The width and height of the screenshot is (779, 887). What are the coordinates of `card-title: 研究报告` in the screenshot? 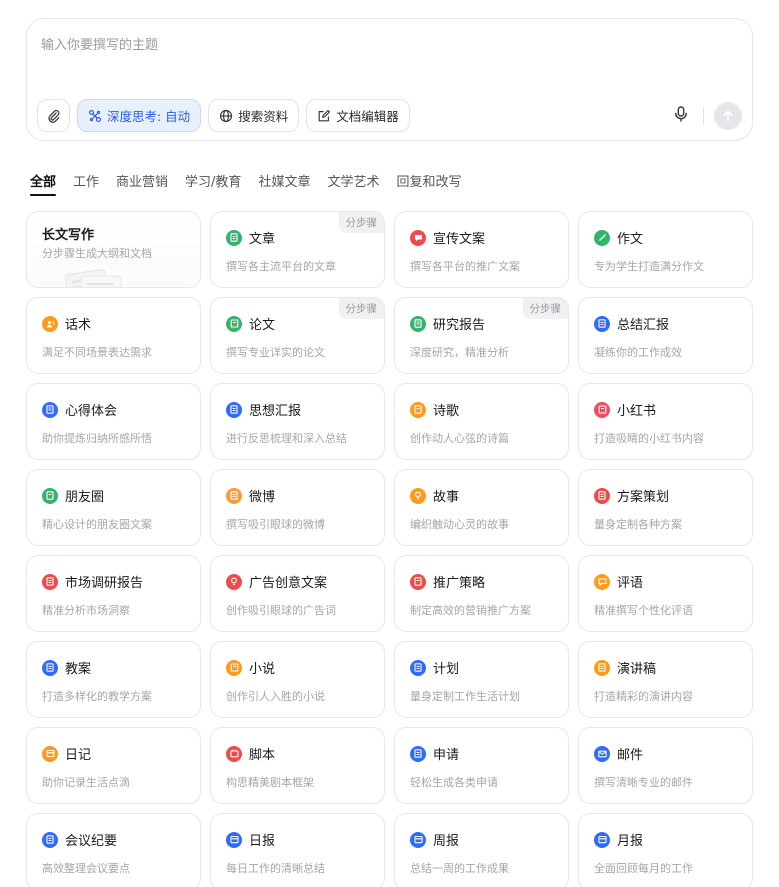 It's located at (459, 325).